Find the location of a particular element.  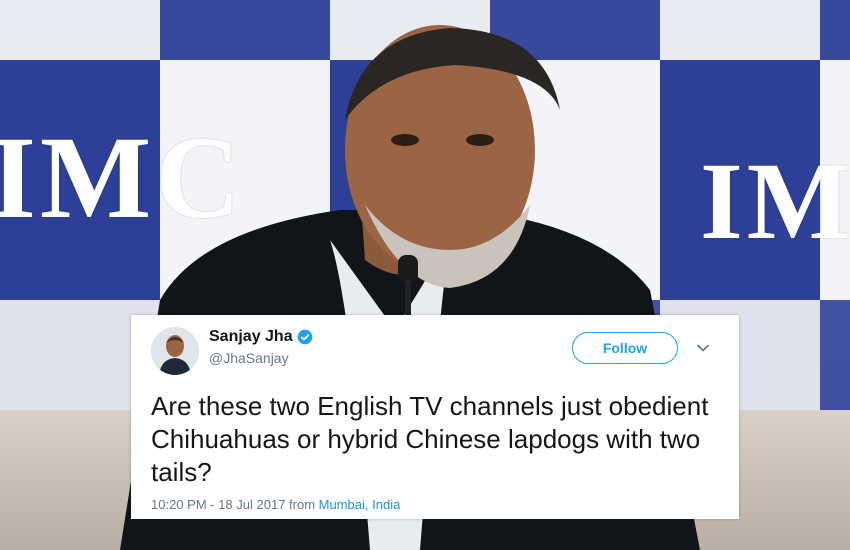

from-label: from is located at coordinates (302, 504).